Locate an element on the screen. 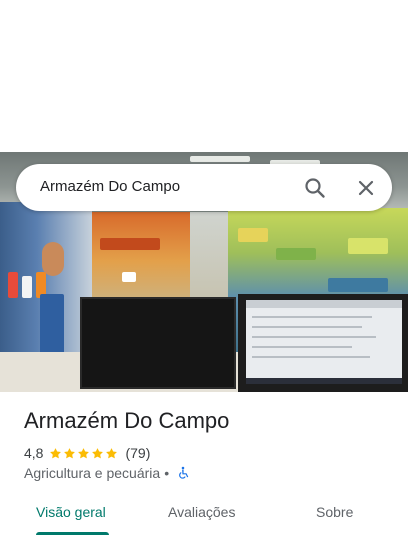 This screenshot has width=408, height=544. photo-monitor-right is located at coordinates (323, 343).